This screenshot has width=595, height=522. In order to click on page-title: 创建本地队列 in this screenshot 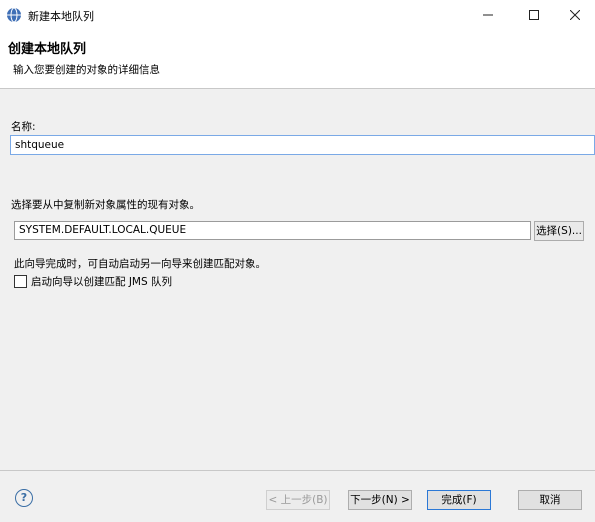, I will do `click(47, 49)`.